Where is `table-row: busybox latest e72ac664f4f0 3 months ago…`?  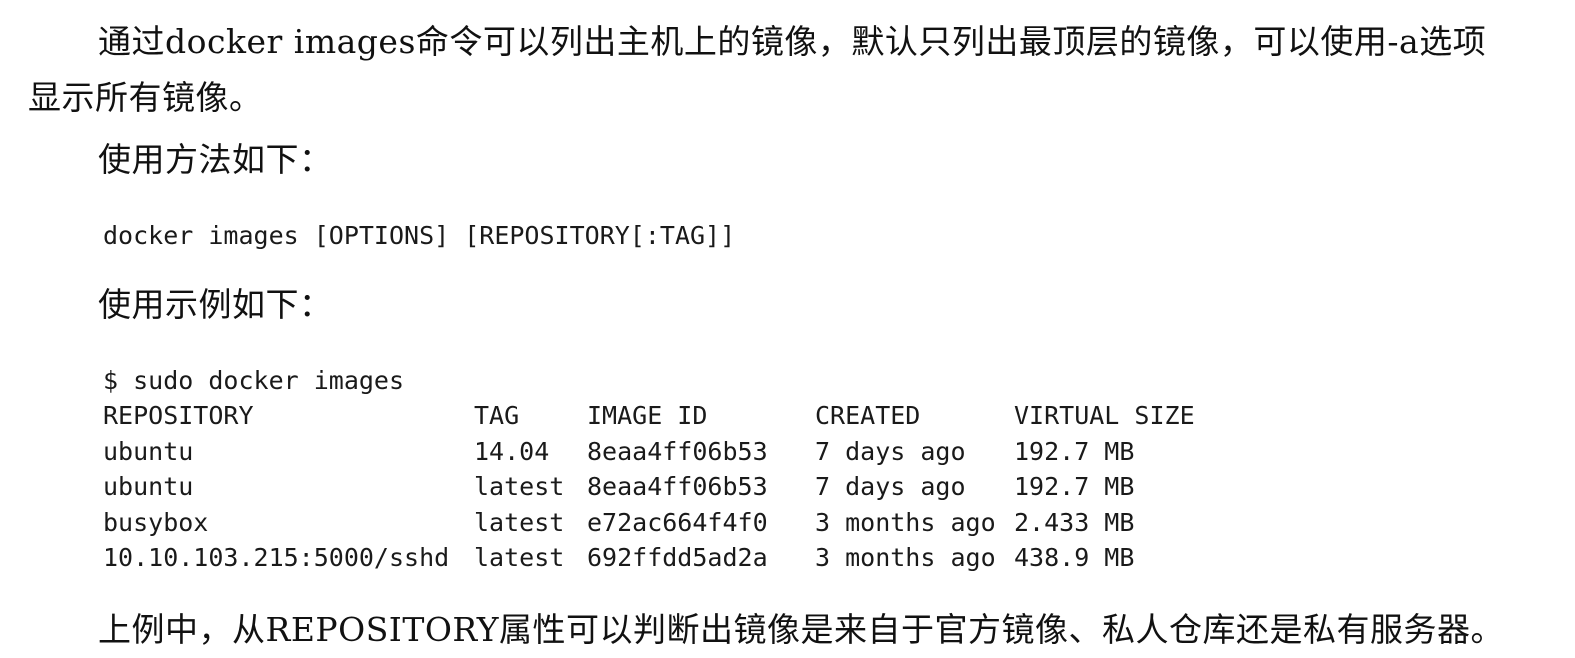 table-row: busybox latest e72ac664f4f0 3 months ago… is located at coordinates (658, 523).